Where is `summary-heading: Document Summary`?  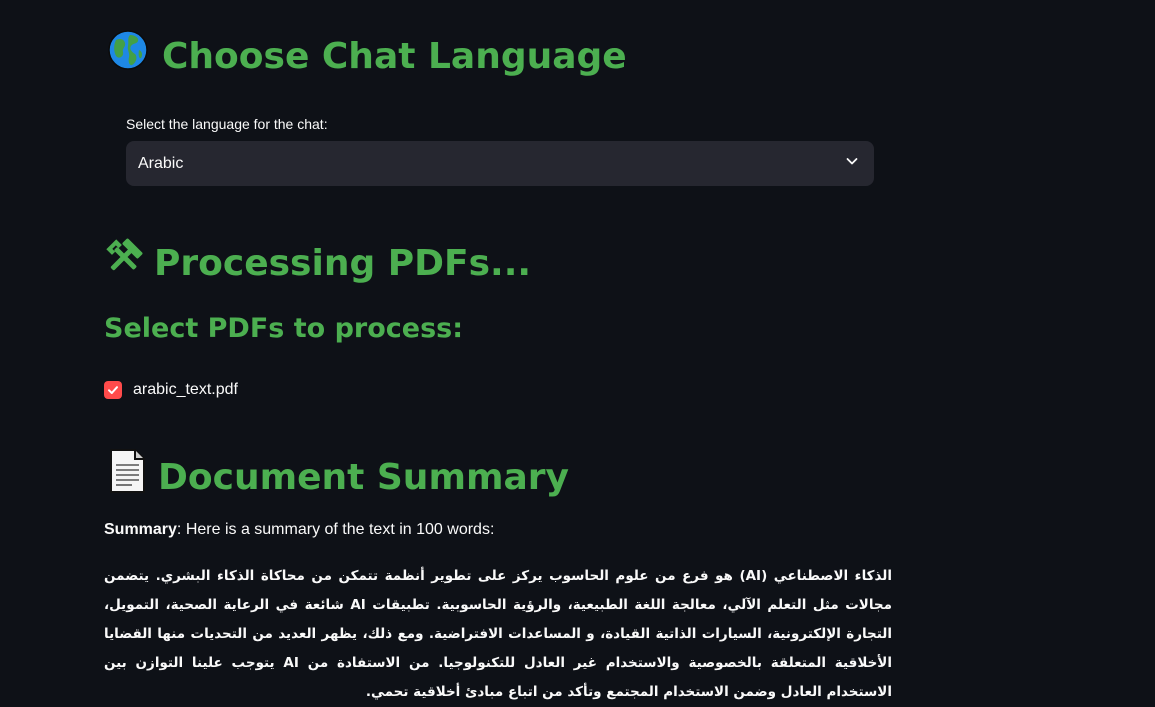 summary-heading: Document Summary is located at coordinates (338, 477).